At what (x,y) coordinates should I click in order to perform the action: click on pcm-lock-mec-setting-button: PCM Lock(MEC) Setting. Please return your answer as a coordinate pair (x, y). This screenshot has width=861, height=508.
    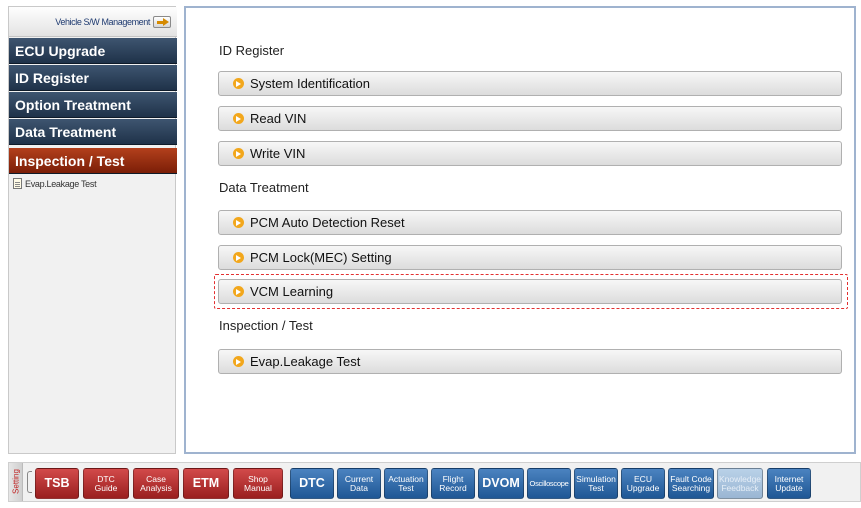
    Looking at the image, I should click on (530, 257).